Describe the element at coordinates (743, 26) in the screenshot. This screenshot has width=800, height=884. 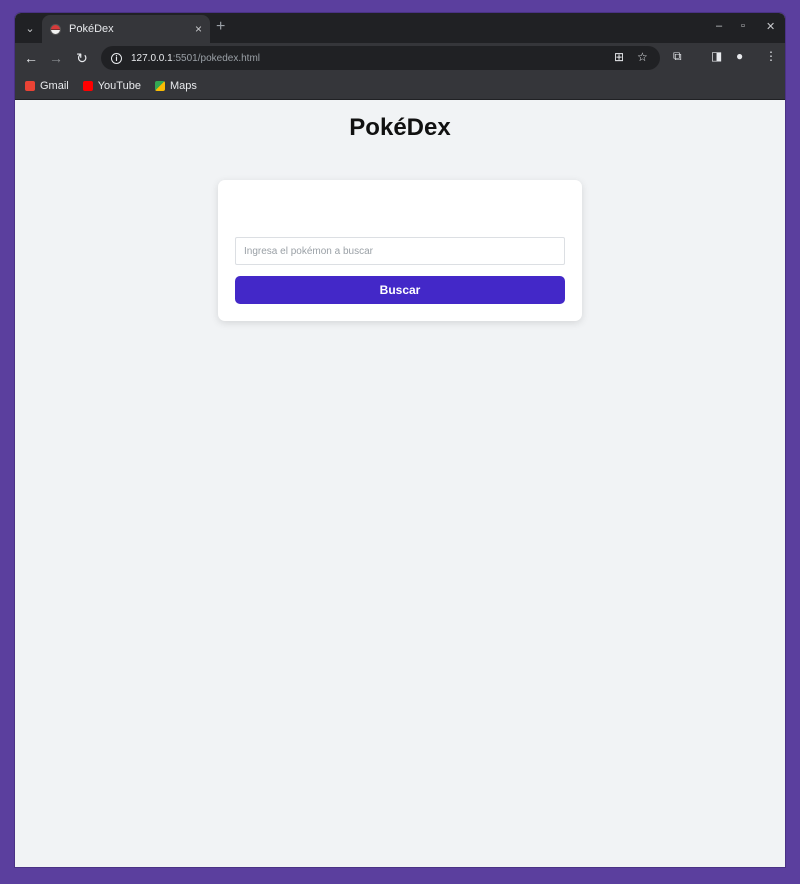
I see `maximize-icon: ▫` at that location.